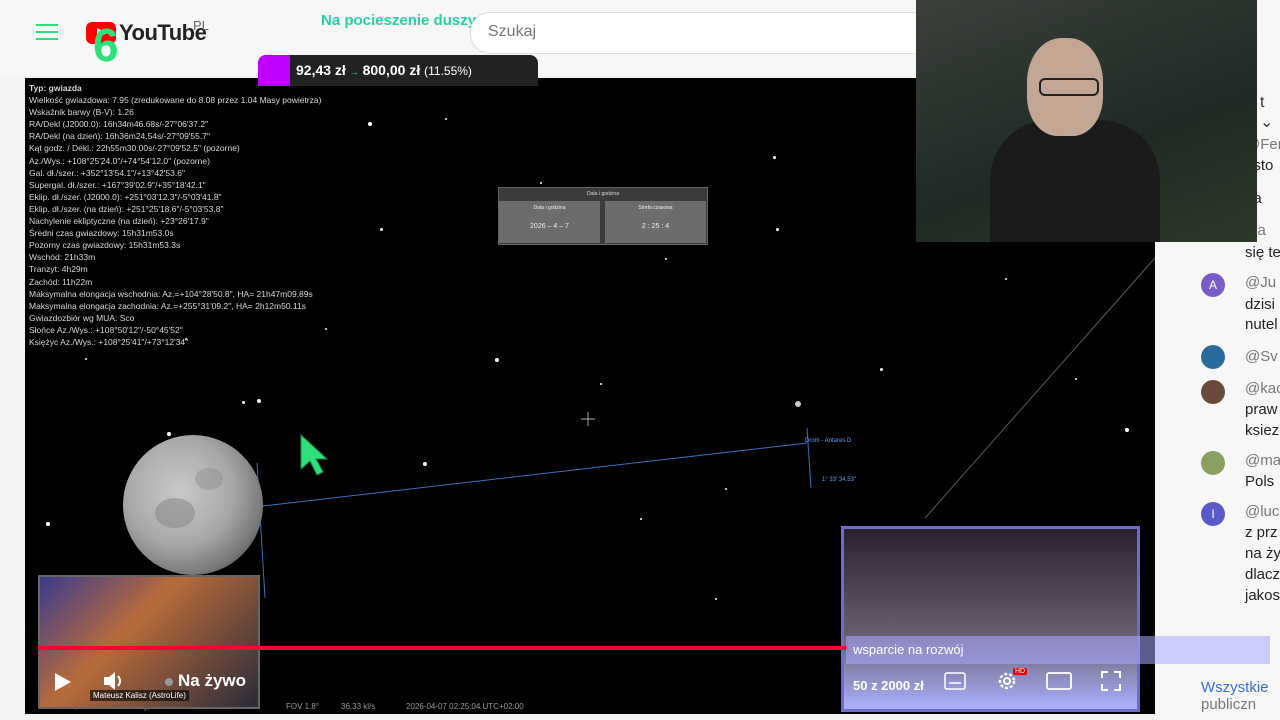 This screenshot has width=1280, height=720. What do you see at coordinates (549, 226) in the screenshot?
I see `date-value: 2026 – 4 – 7` at bounding box center [549, 226].